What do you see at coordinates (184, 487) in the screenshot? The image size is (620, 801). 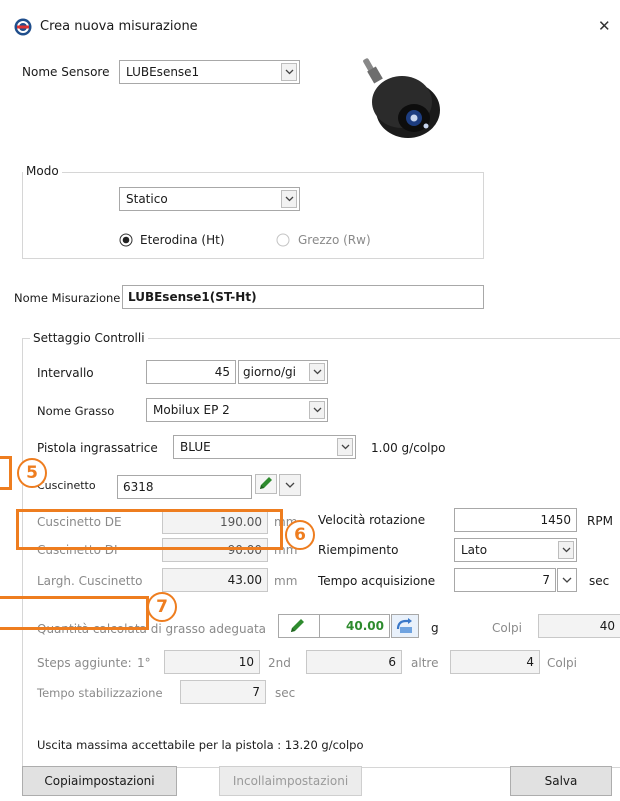 I see `bearing-input: 6318` at bounding box center [184, 487].